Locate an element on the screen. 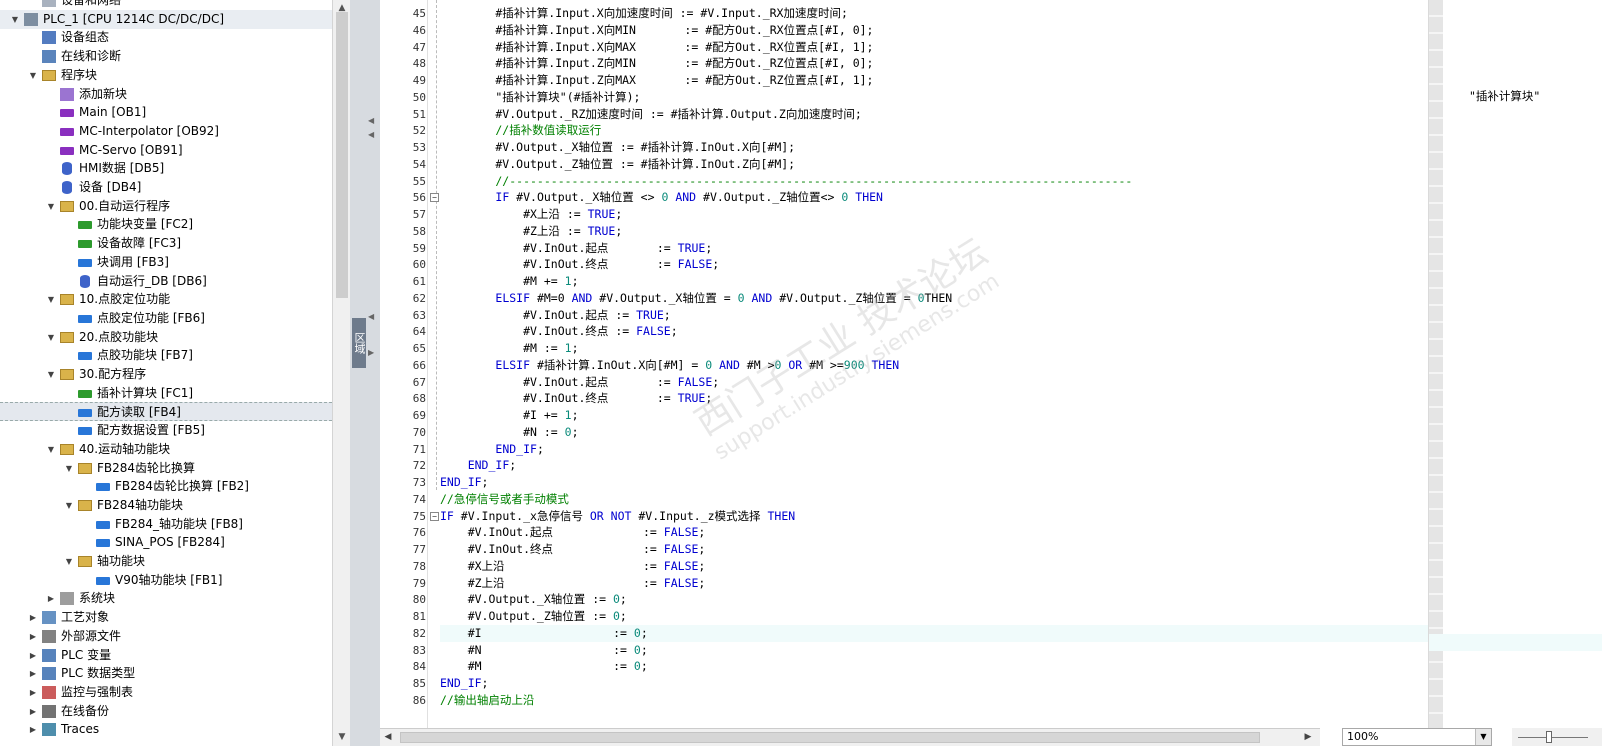 Image resolution: width=1602 pixels, height=746 pixels. tree-item: ▶ 系统块 is located at coordinates (166, 598).